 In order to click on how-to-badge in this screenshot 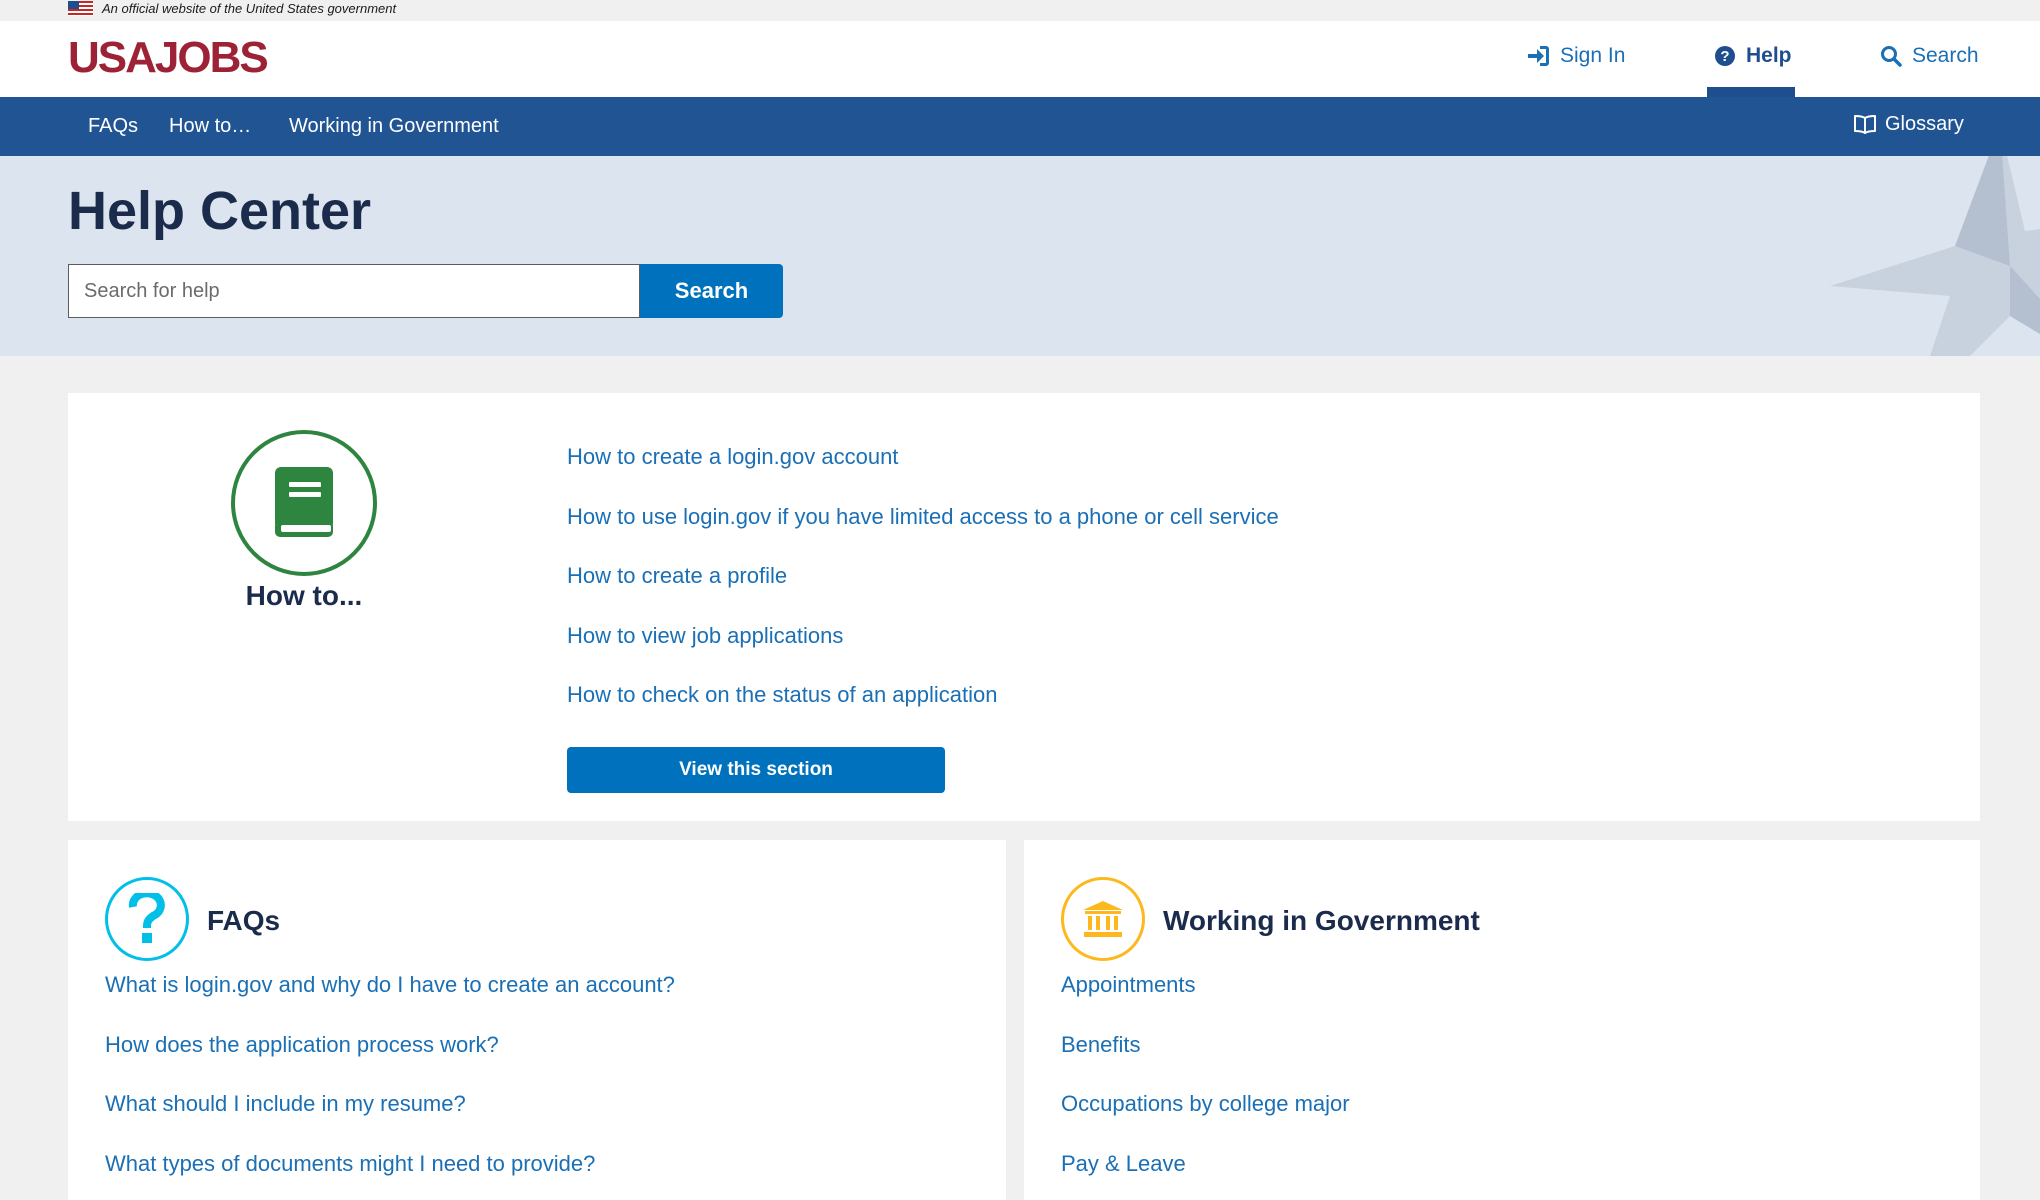, I will do `click(304, 503)`.